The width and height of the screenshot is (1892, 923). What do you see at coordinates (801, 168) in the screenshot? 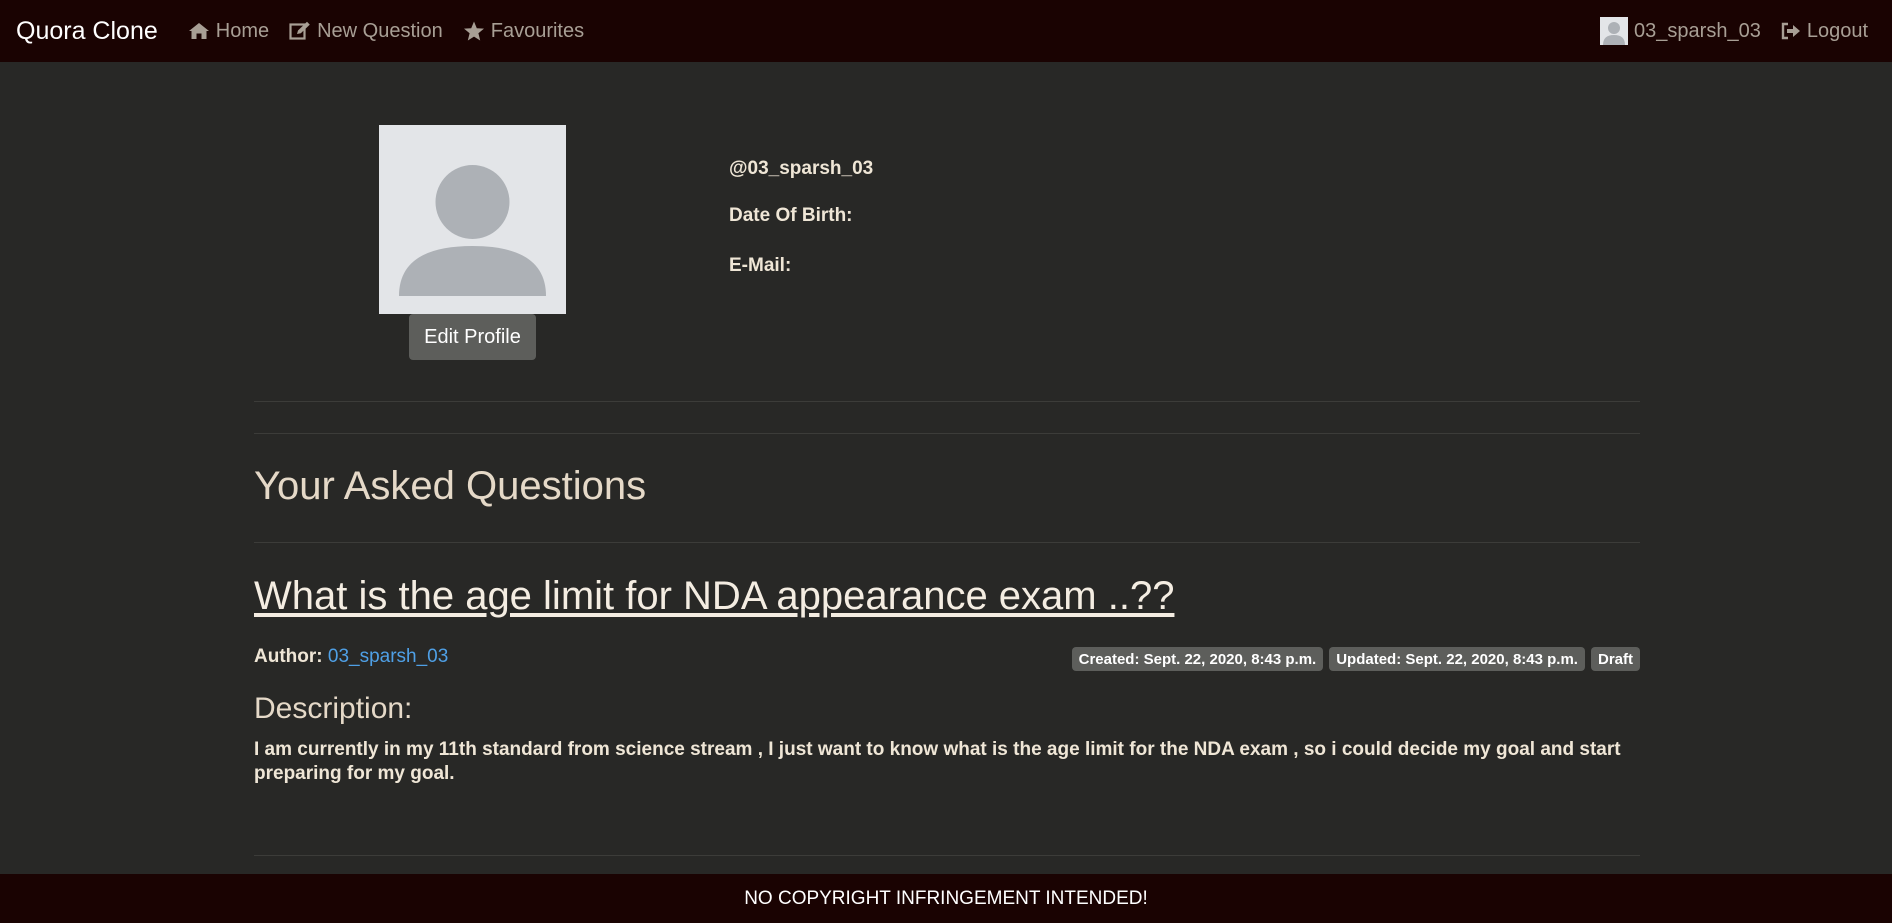
I see `profile-handle: @03_sparsh_03` at bounding box center [801, 168].